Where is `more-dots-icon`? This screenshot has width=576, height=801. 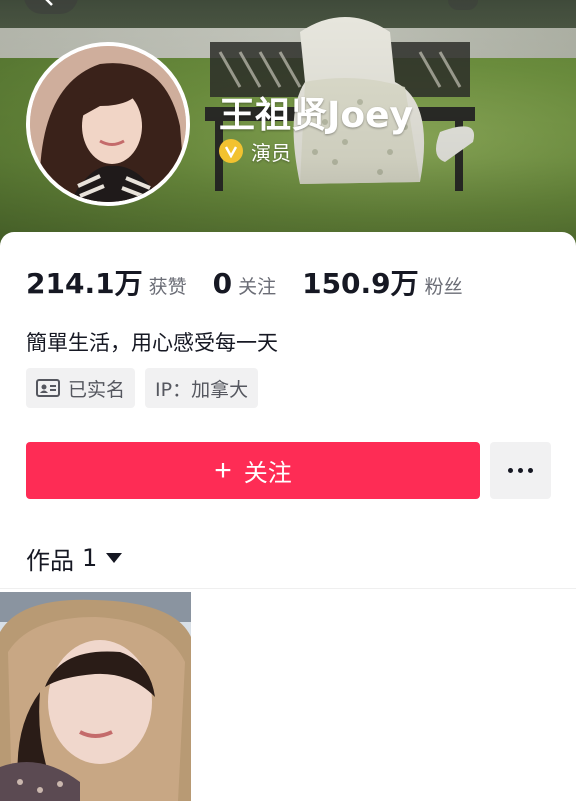
more-dots-icon is located at coordinates (510, 470).